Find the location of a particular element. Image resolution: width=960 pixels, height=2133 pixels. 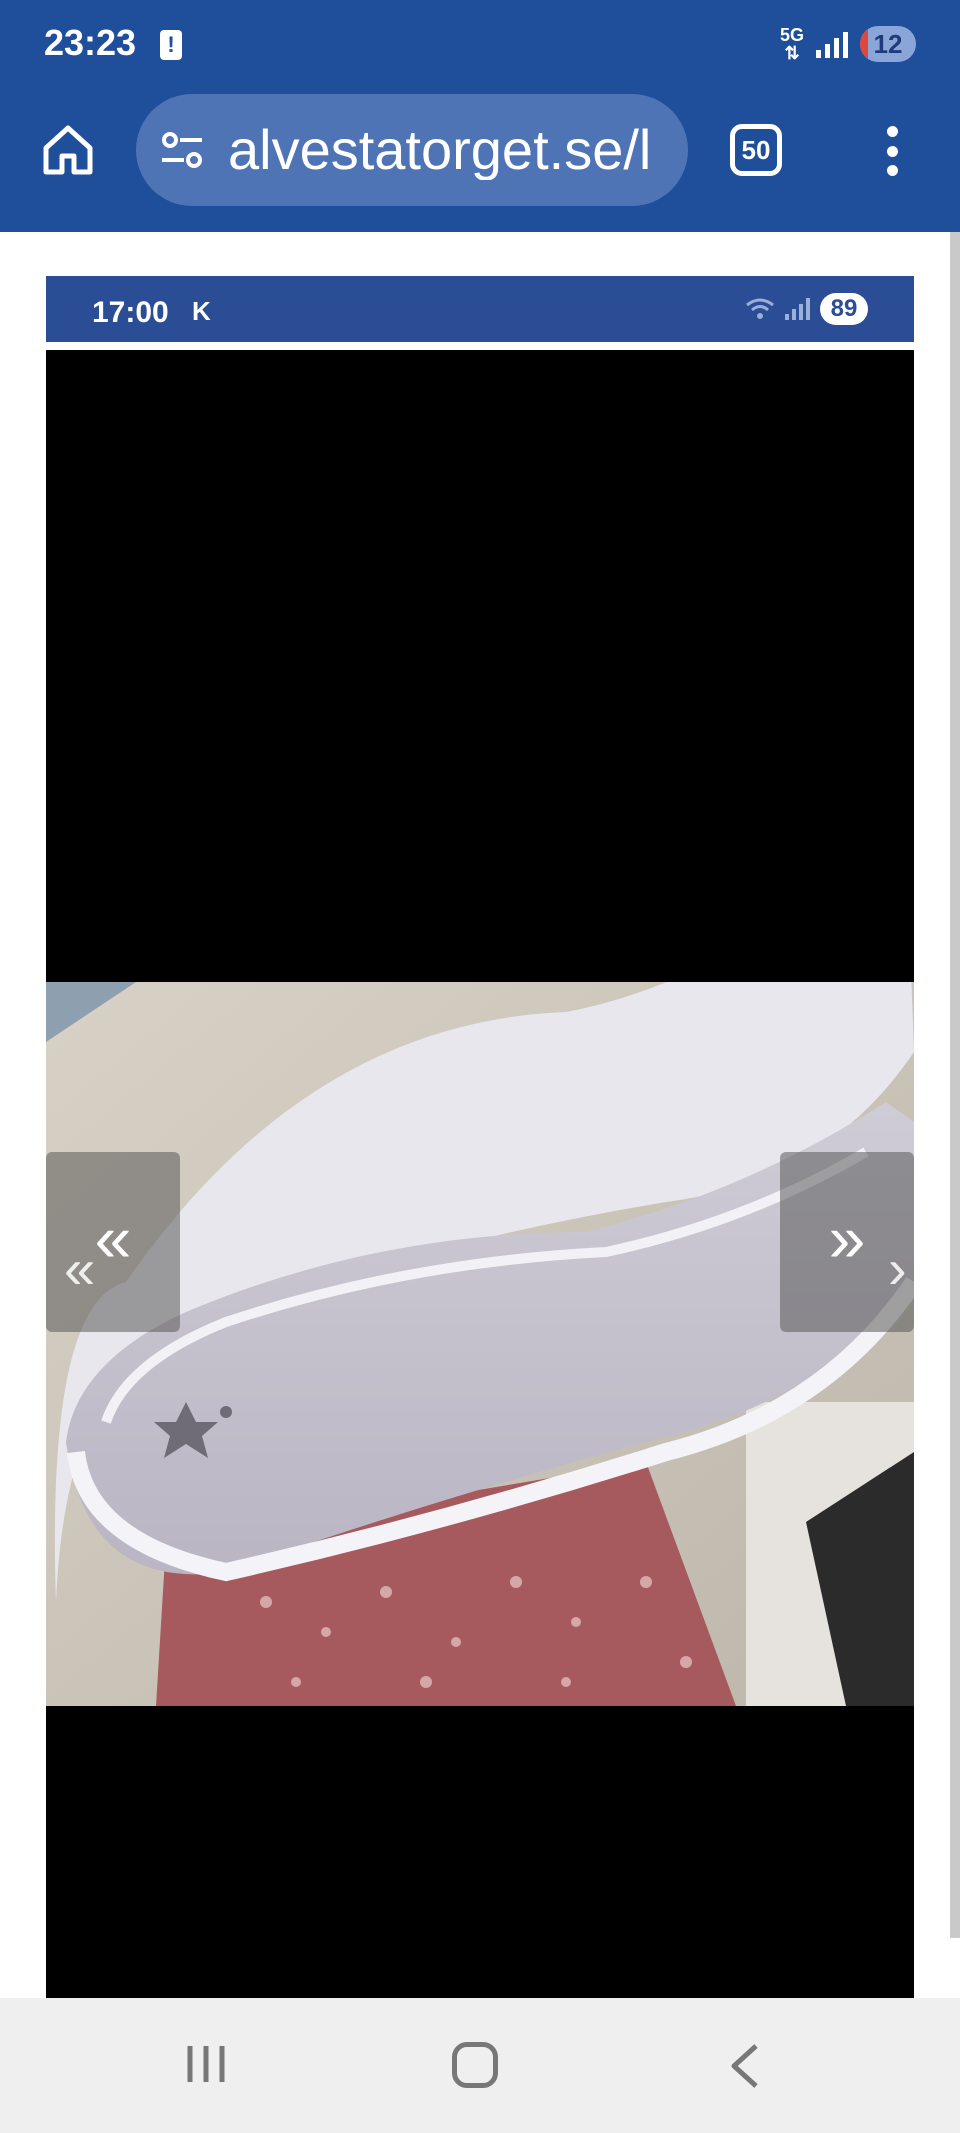

more-vert-icon is located at coordinates (892, 151).